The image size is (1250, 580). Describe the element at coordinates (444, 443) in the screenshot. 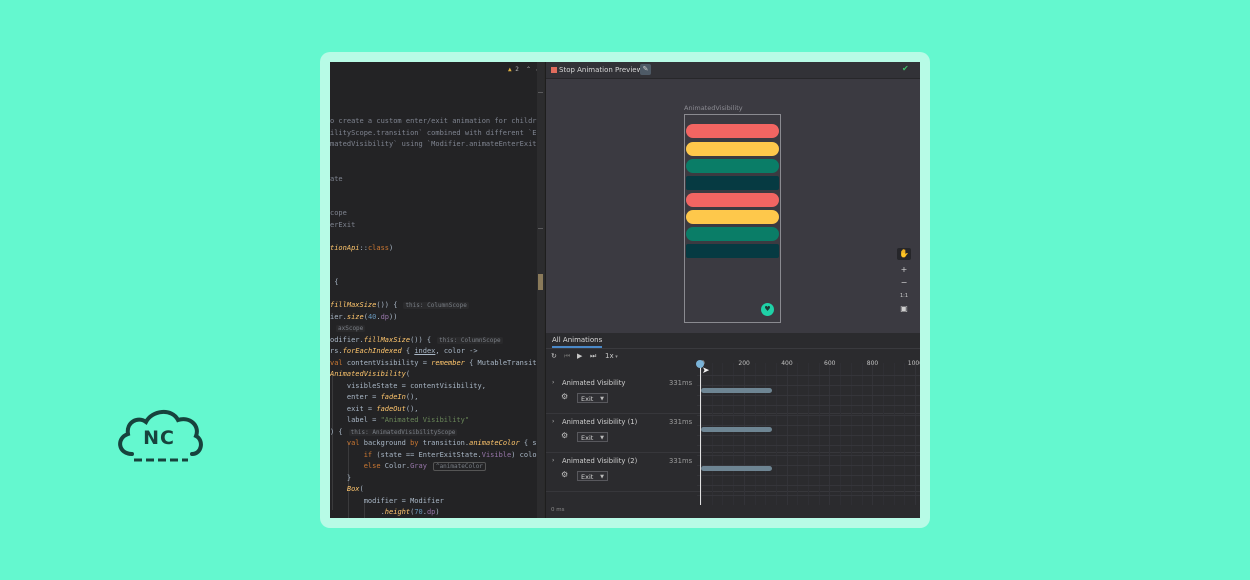

I see `code-token: transition.` at that location.